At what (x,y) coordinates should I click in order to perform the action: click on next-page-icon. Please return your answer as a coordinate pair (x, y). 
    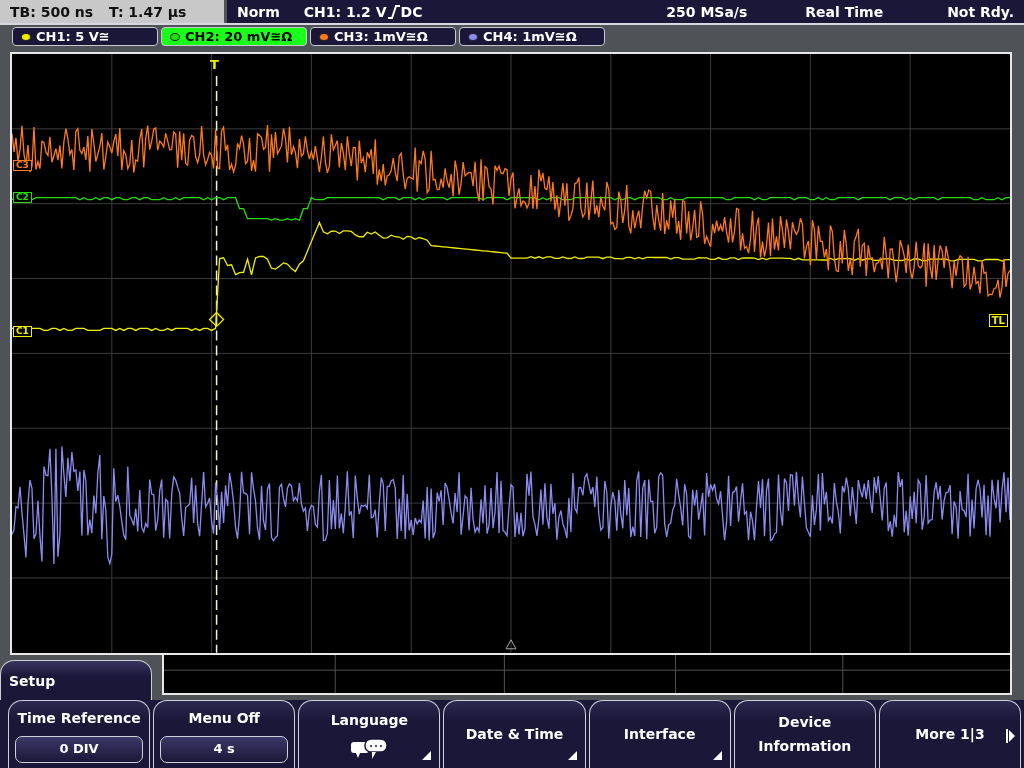
    Looking at the image, I should click on (1010, 735).